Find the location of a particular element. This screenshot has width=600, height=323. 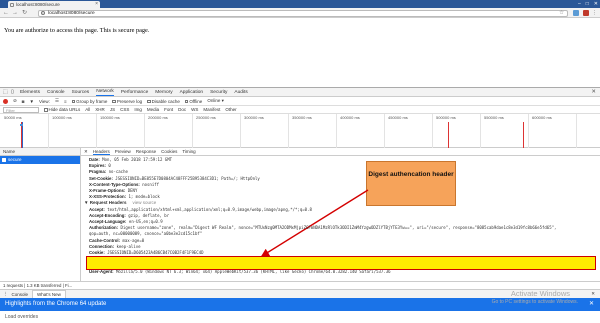

drawer-menu-icon: ⋮ is located at coordinates (5, 294).